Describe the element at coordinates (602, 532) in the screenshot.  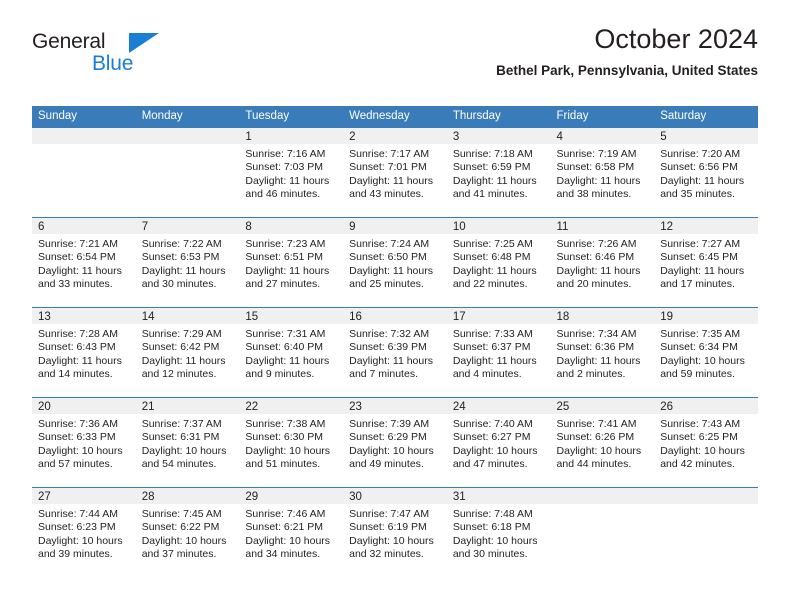
I see `day-cell-inner` at that location.